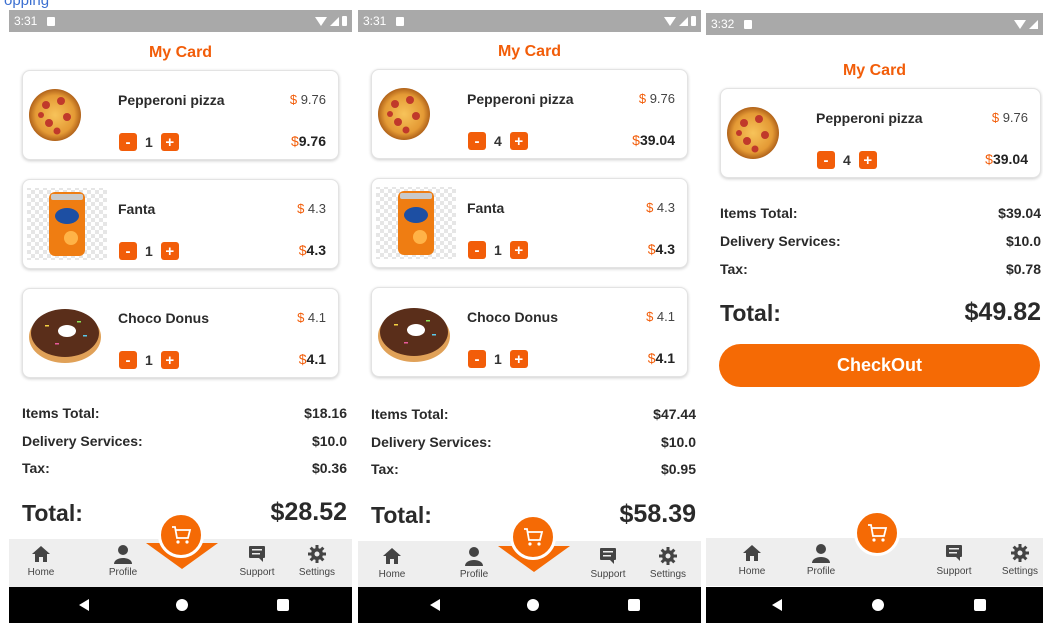  Describe the element at coordinates (184, 468) in the screenshot. I see `tax-row: Tax: $0.36` at that location.